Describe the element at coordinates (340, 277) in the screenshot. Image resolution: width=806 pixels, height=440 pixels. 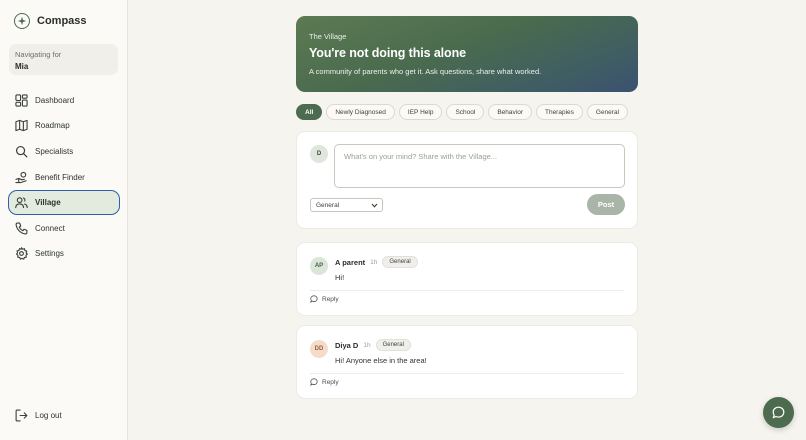
I see `post-body: Hi!` at that location.